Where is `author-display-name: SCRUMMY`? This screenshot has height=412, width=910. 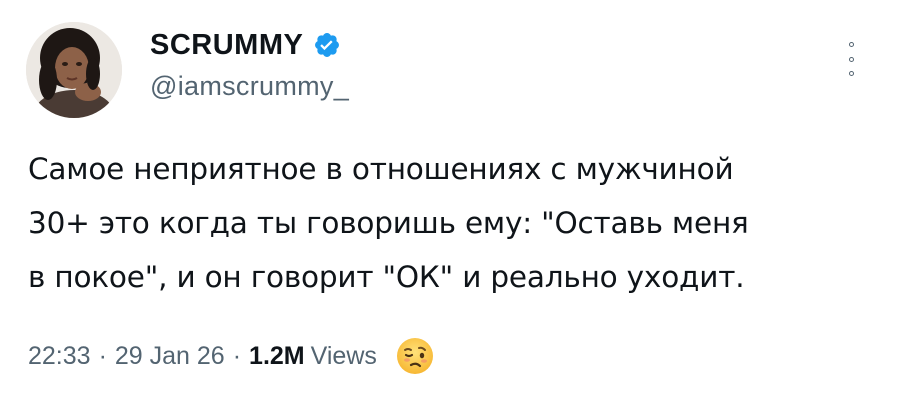 author-display-name: SCRUMMY is located at coordinates (226, 45).